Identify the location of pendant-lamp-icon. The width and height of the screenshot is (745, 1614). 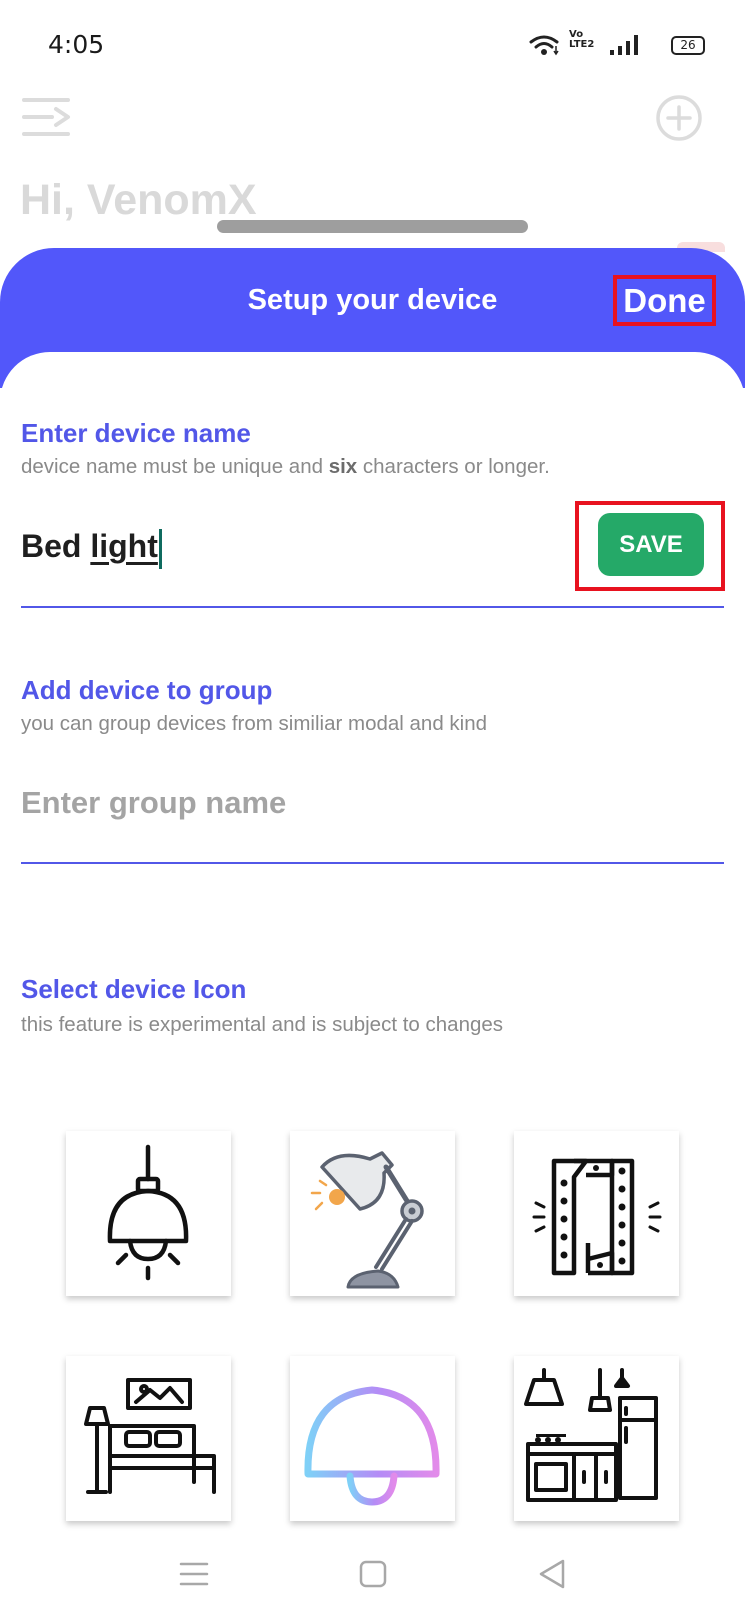
(148, 1212).